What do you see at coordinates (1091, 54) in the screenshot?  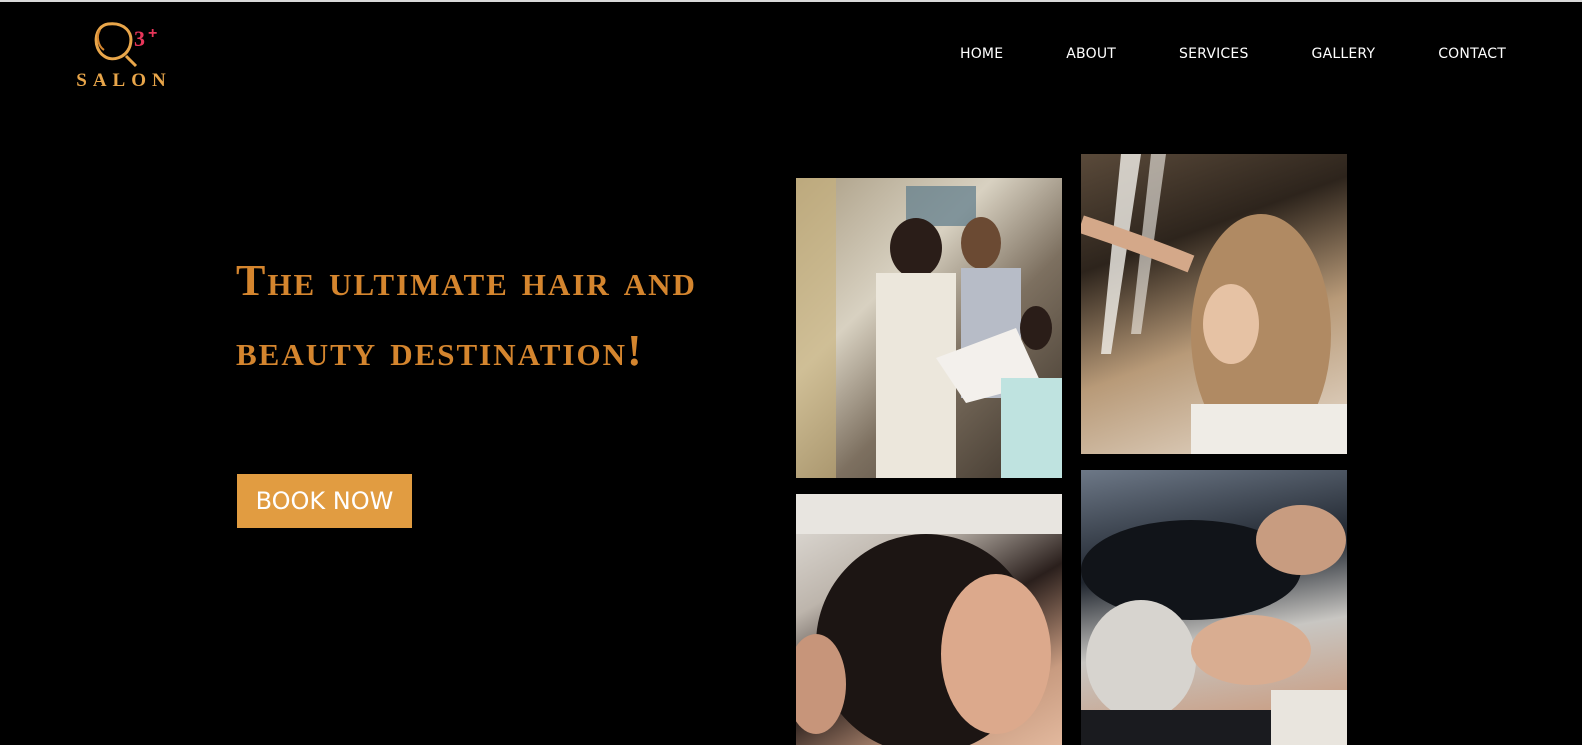 I see `nav-about: ABOUT` at bounding box center [1091, 54].